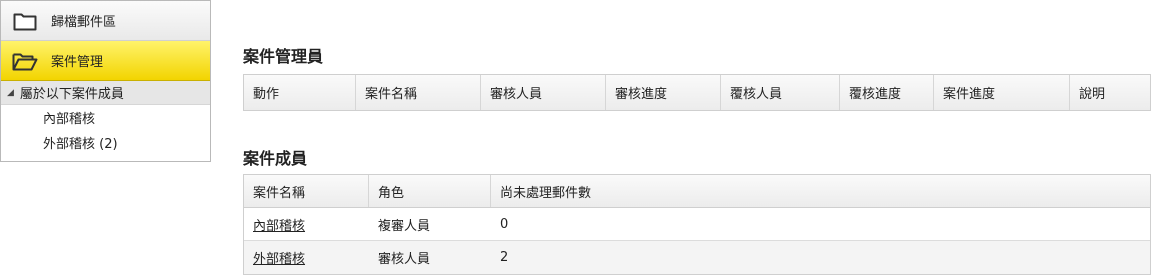 This screenshot has height=278, width=1153. What do you see at coordinates (504, 224) in the screenshot?
I see `pending-count-cell: 0` at bounding box center [504, 224].